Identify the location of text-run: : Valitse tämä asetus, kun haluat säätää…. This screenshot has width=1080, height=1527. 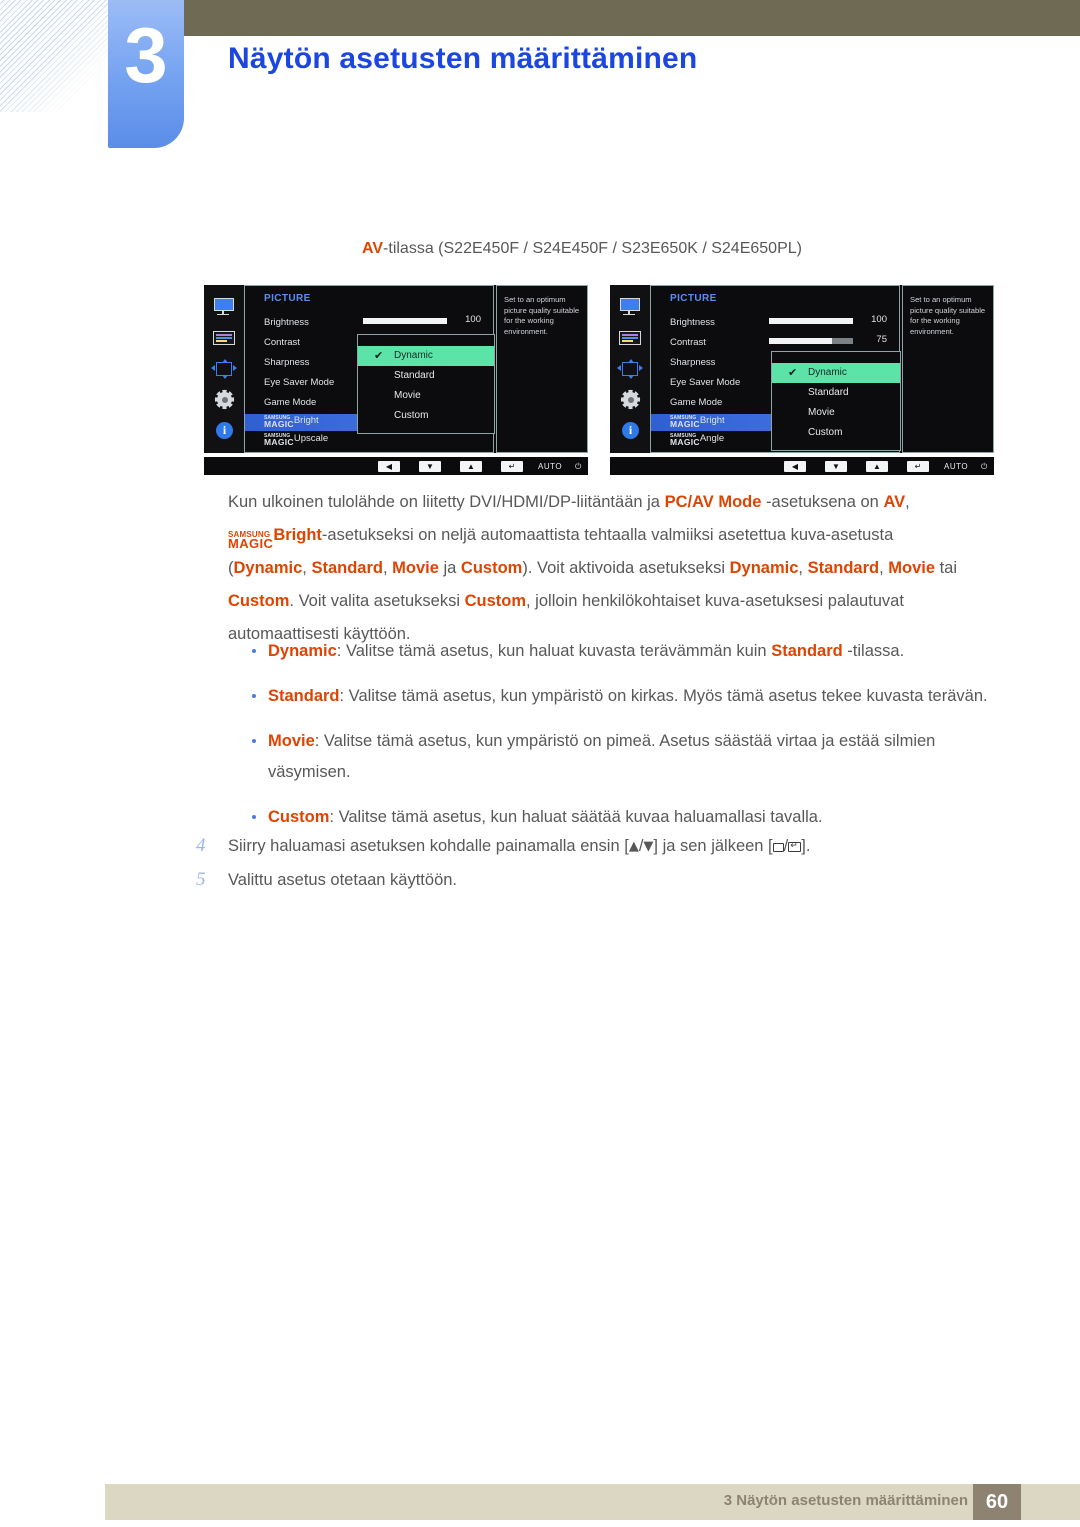
(576, 817).